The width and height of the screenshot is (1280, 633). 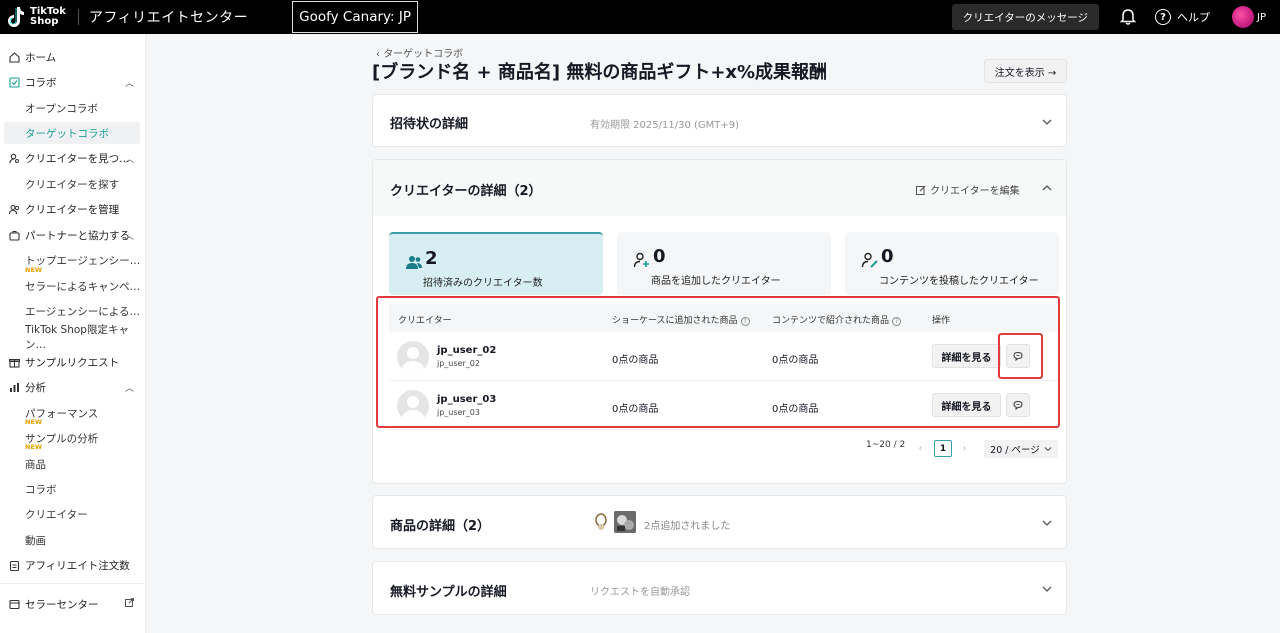 I want to click on sidebar-item-search-creators: クリエイターを探す, so click(x=73, y=184).